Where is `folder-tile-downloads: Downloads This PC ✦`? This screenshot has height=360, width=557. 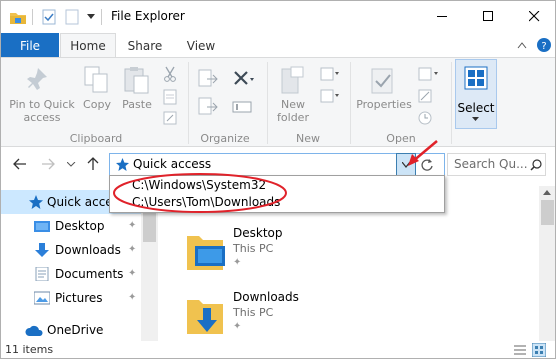
folder-tile-downloads: Downloads This PC ✦ is located at coordinates (263, 315).